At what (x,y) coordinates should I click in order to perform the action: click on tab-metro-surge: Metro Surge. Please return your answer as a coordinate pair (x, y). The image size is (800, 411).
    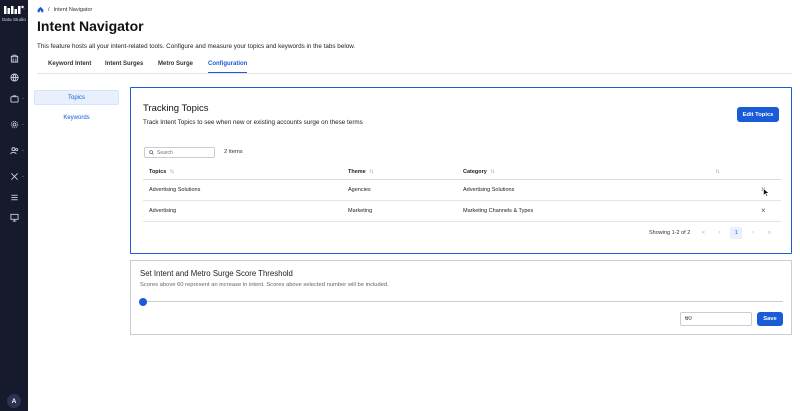
    Looking at the image, I should click on (175, 66).